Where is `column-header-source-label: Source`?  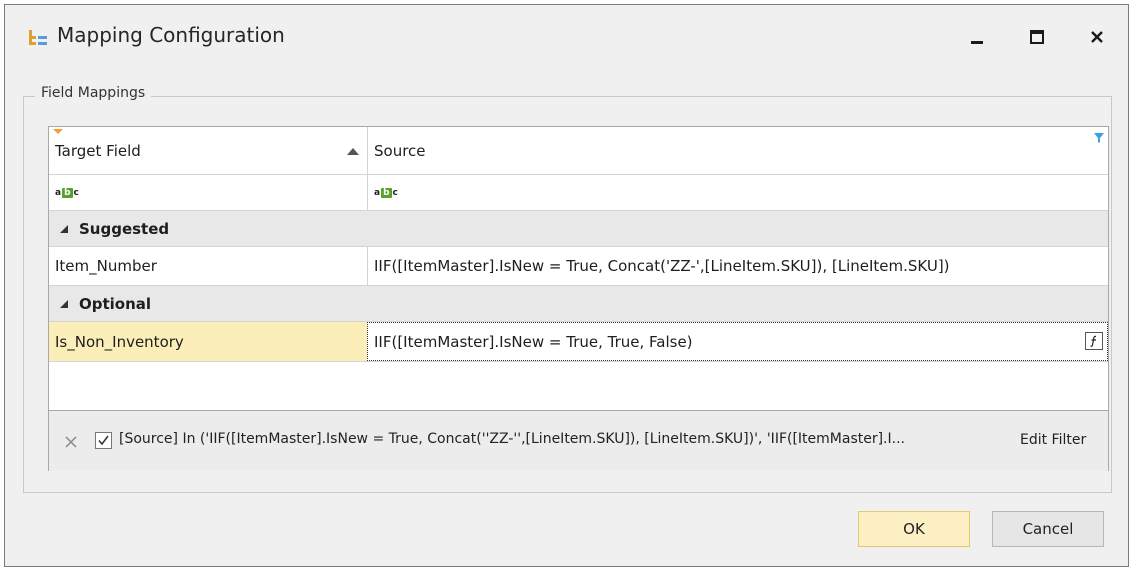
column-header-source-label: Source is located at coordinates (400, 150).